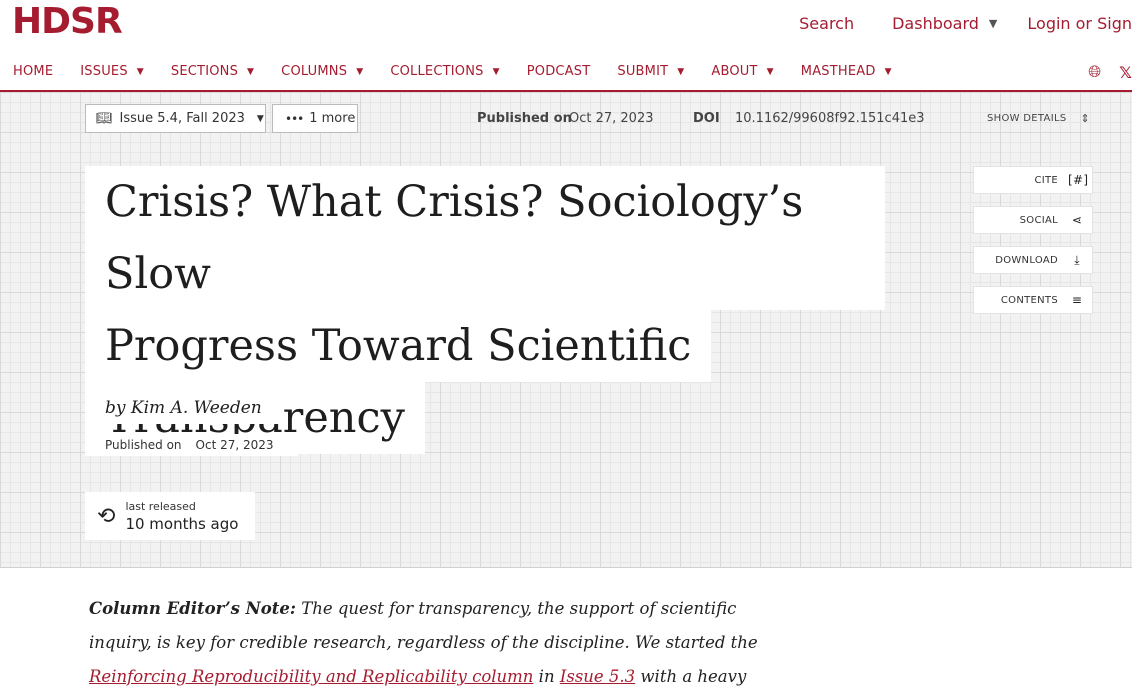  Describe the element at coordinates (1027, 118) in the screenshot. I see `show-details-label: SHOW DETAILS` at that location.